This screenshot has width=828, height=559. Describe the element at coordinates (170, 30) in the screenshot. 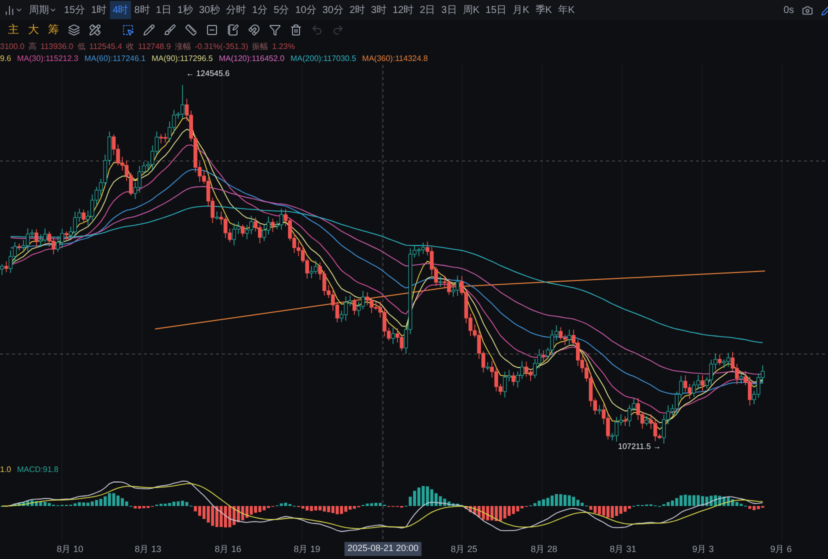

I see `brush-icon` at that location.